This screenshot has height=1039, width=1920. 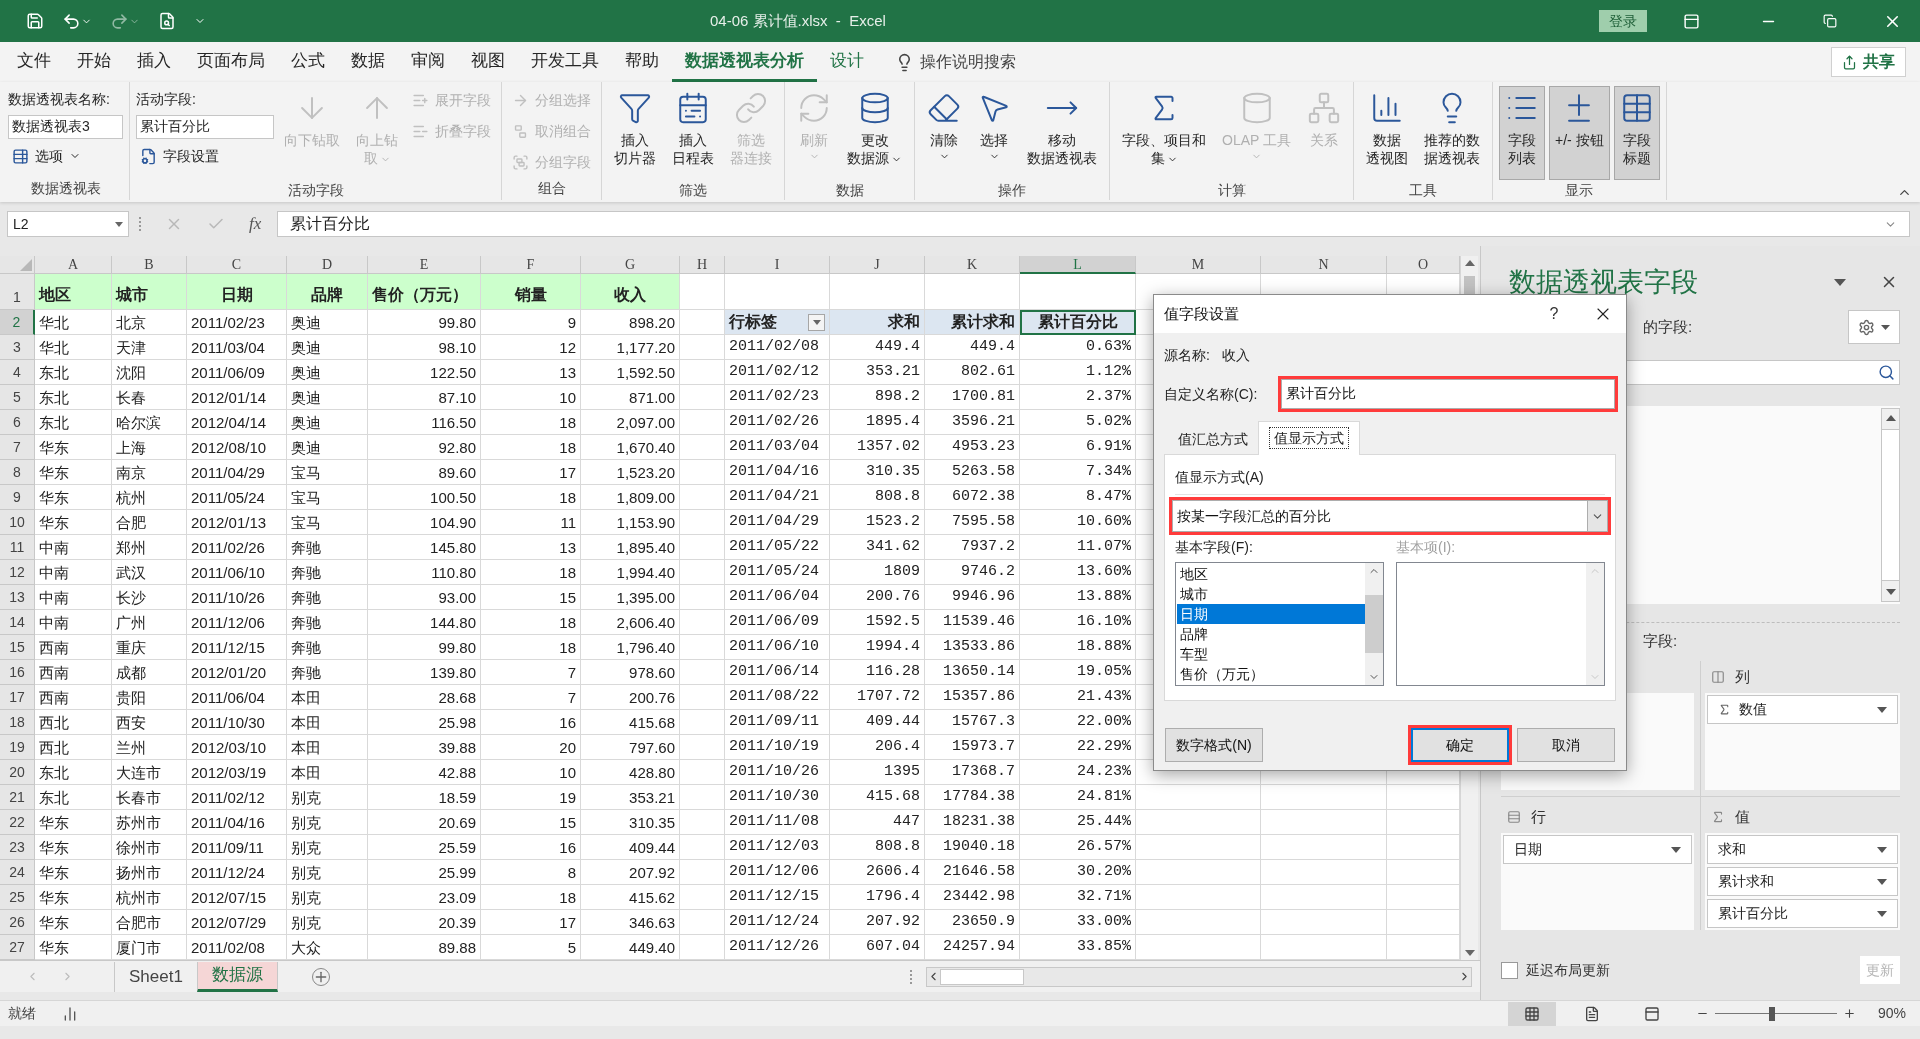 What do you see at coordinates (424, 797) in the screenshot?
I see `table-cell: 18.59` at bounding box center [424, 797].